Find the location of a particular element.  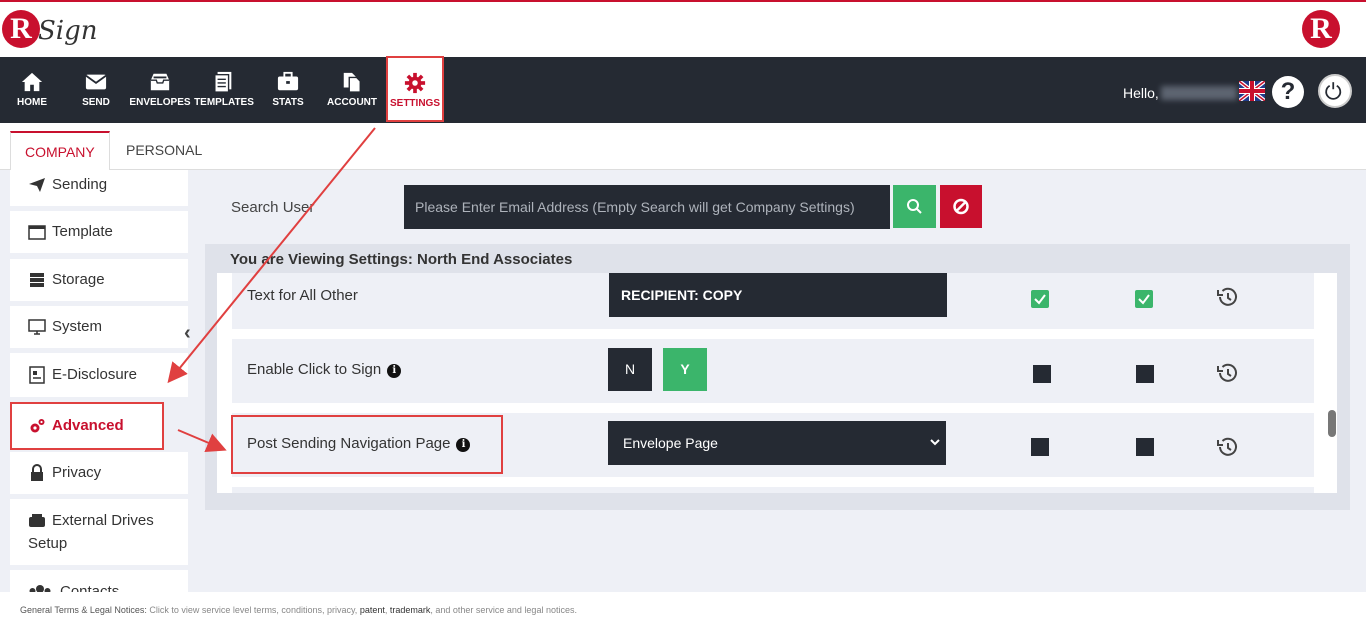

nav-templates: TEMPLATES is located at coordinates (224, 90).